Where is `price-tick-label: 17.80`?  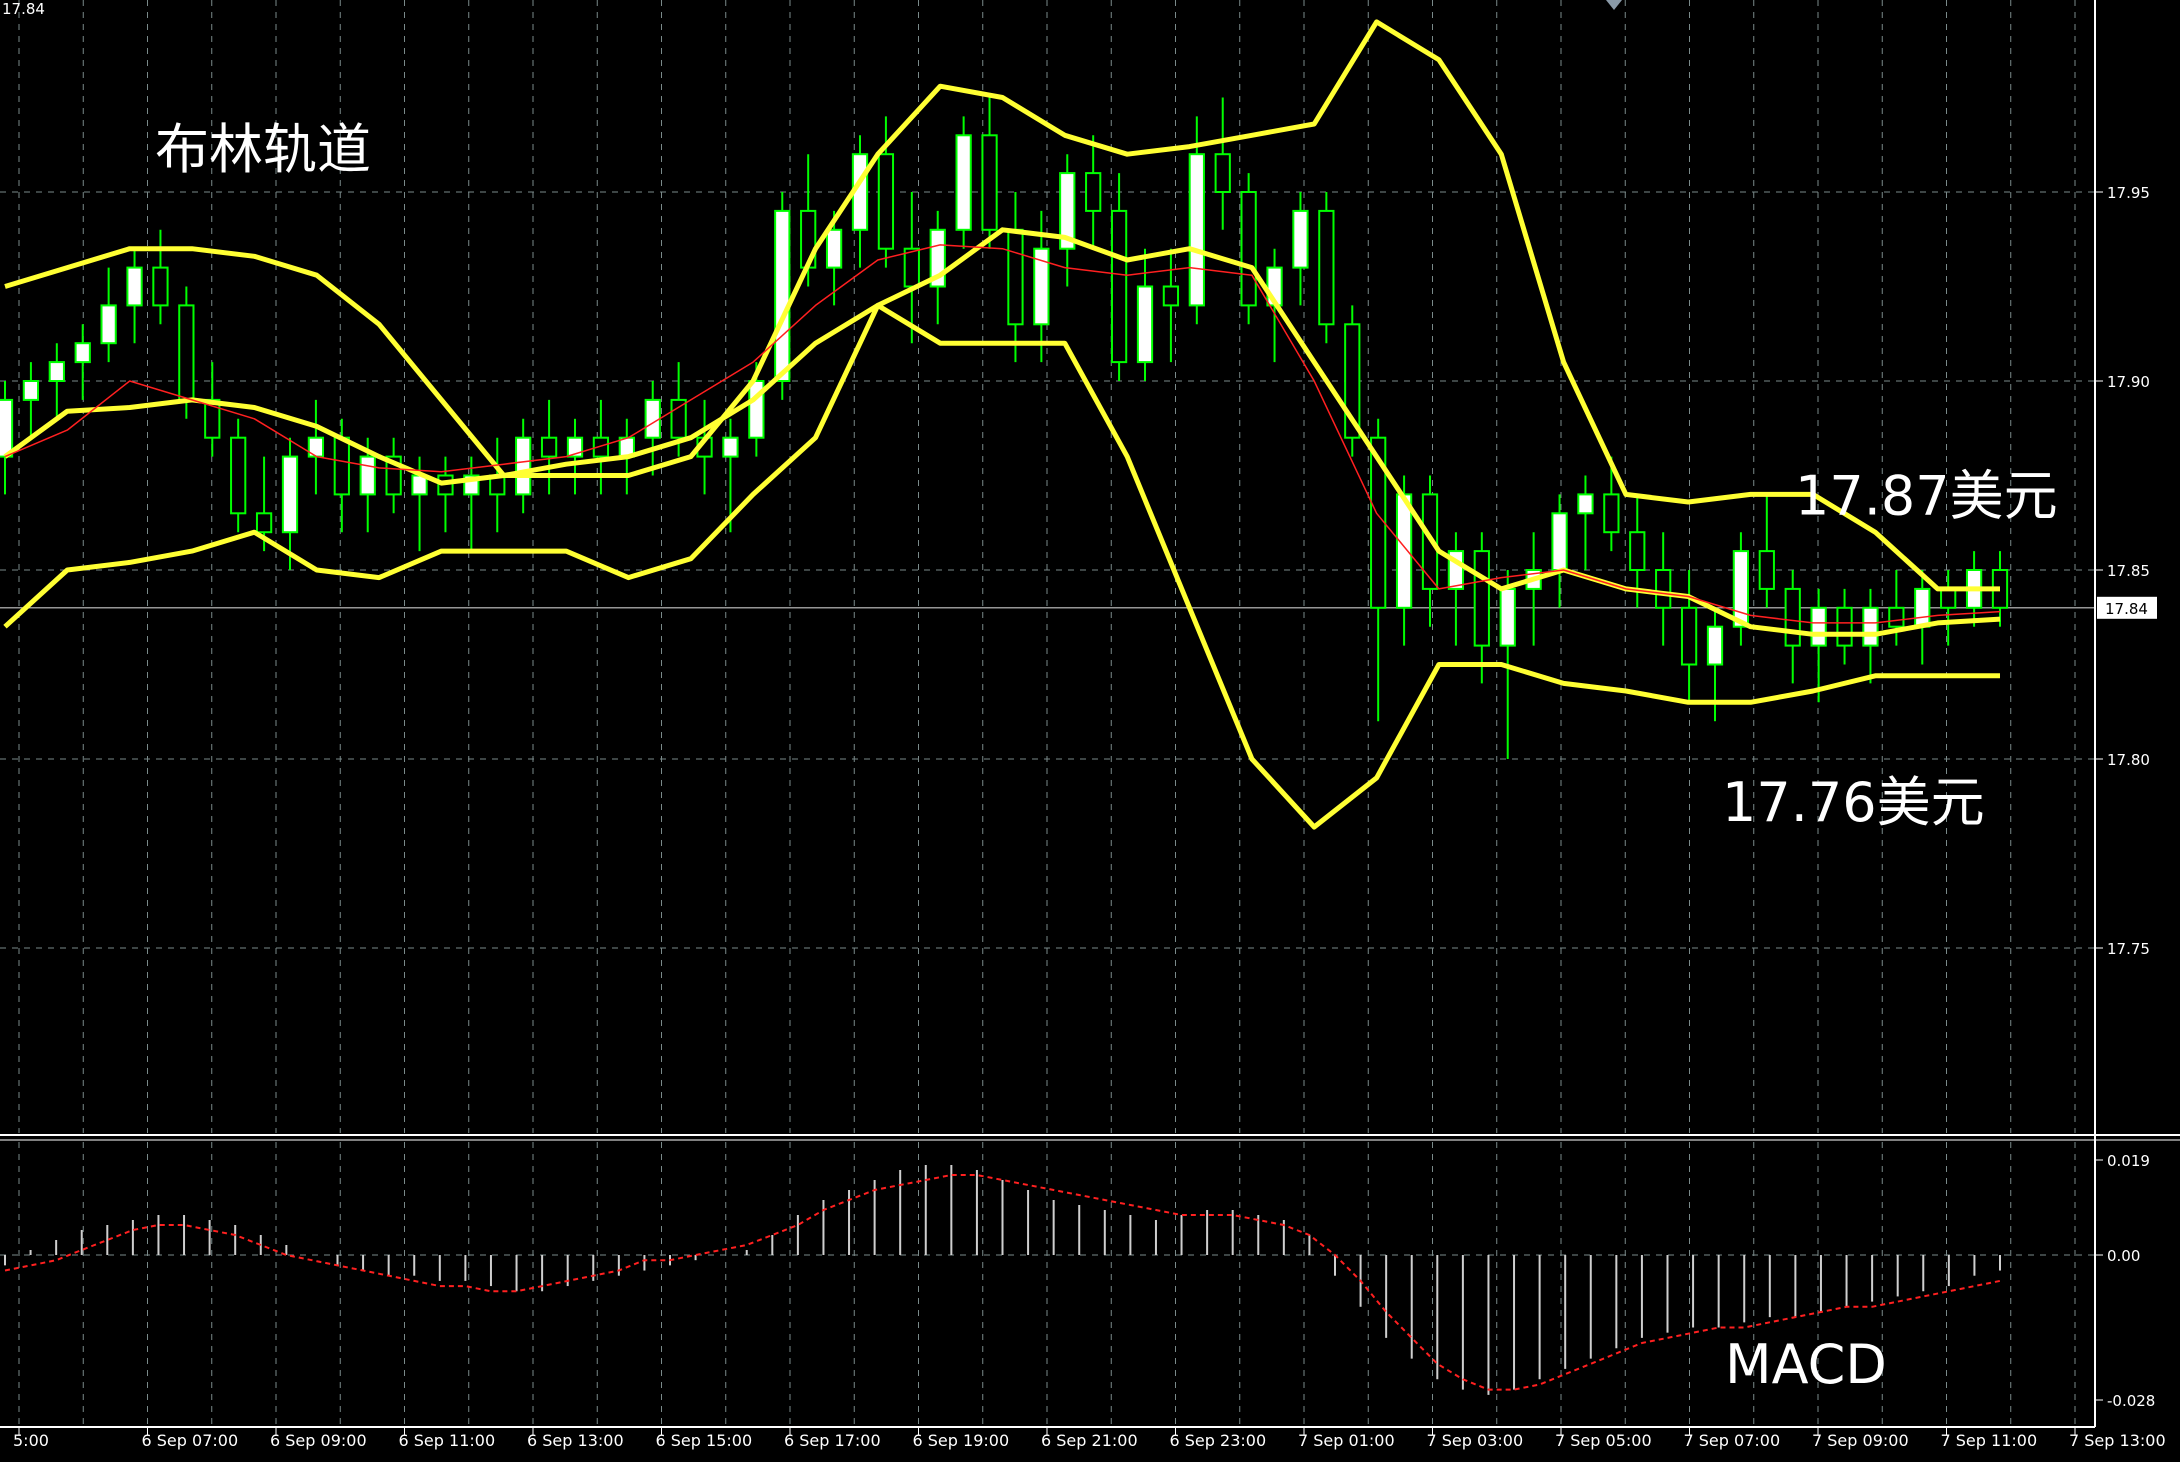
price-tick-label: 17.80 is located at coordinates (2128, 760).